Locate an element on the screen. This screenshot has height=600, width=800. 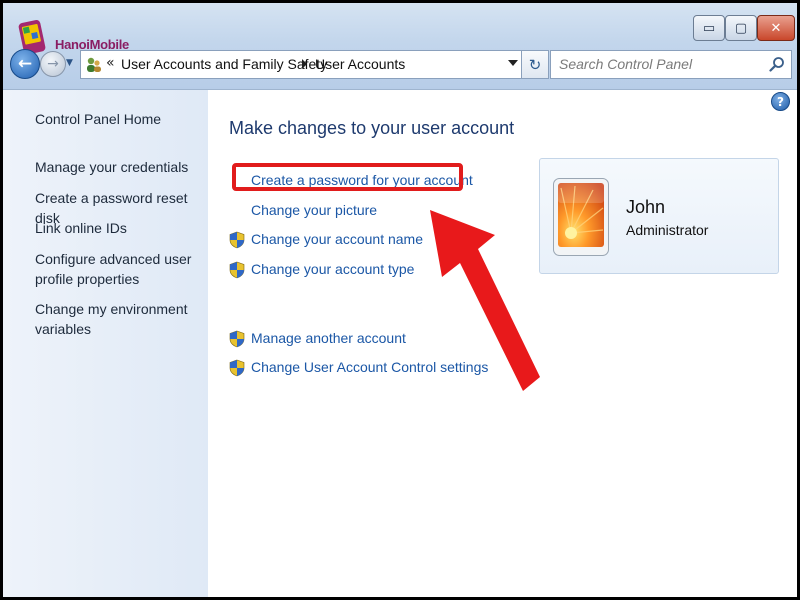
recent-pages-dropdown-icon: ▼ is located at coordinates (69, 63).